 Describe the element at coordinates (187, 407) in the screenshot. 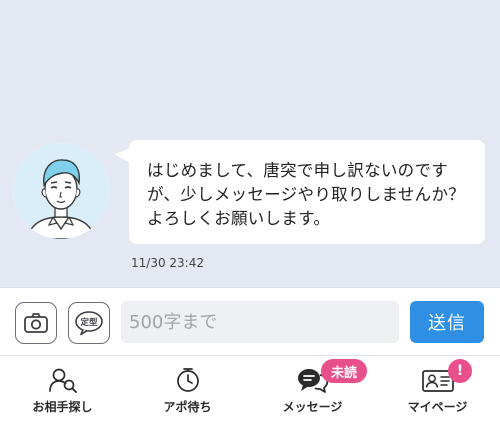

I see `tab-label-appointment-wait: アポ待ち` at that location.